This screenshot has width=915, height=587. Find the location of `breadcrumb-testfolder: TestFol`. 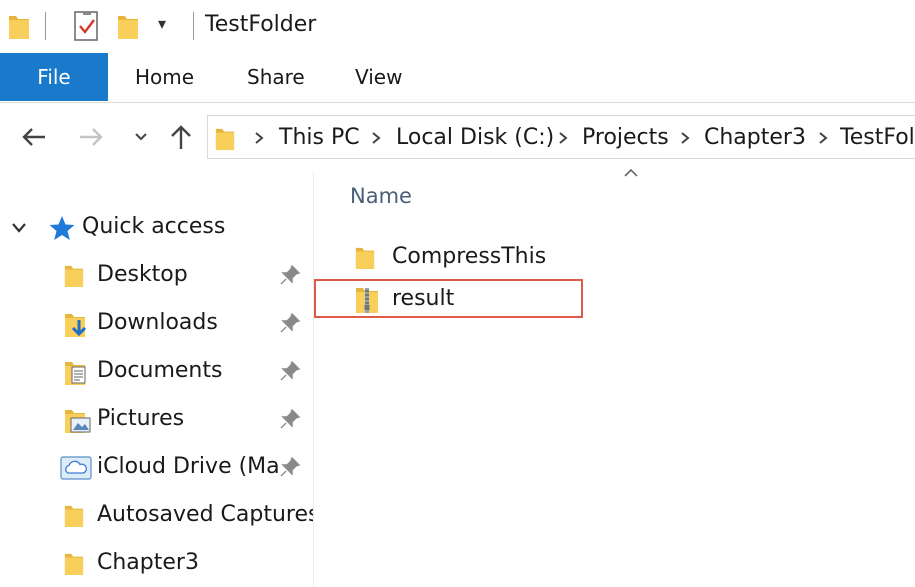

breadcrumb-testfolder: TestFol is located at coordinates (877, 137).